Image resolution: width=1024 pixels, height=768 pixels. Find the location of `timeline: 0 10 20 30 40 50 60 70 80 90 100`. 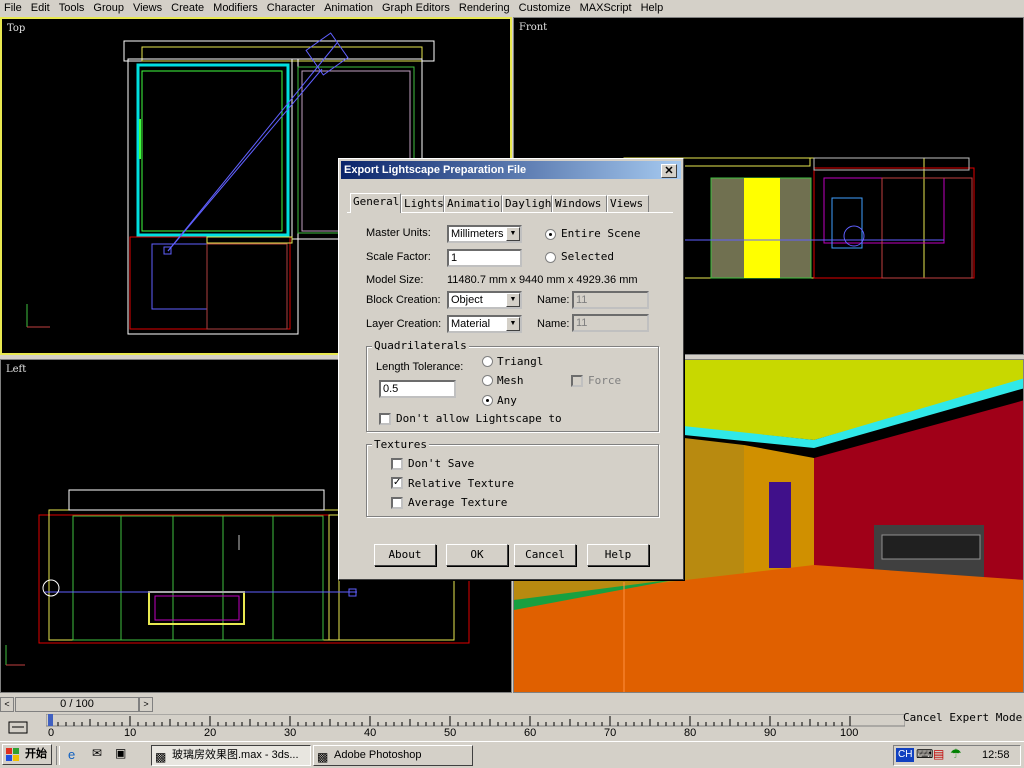

timeline: 0 10 20 30 40 50 60 70 80 90 100 is located at coordinates (452, 727).